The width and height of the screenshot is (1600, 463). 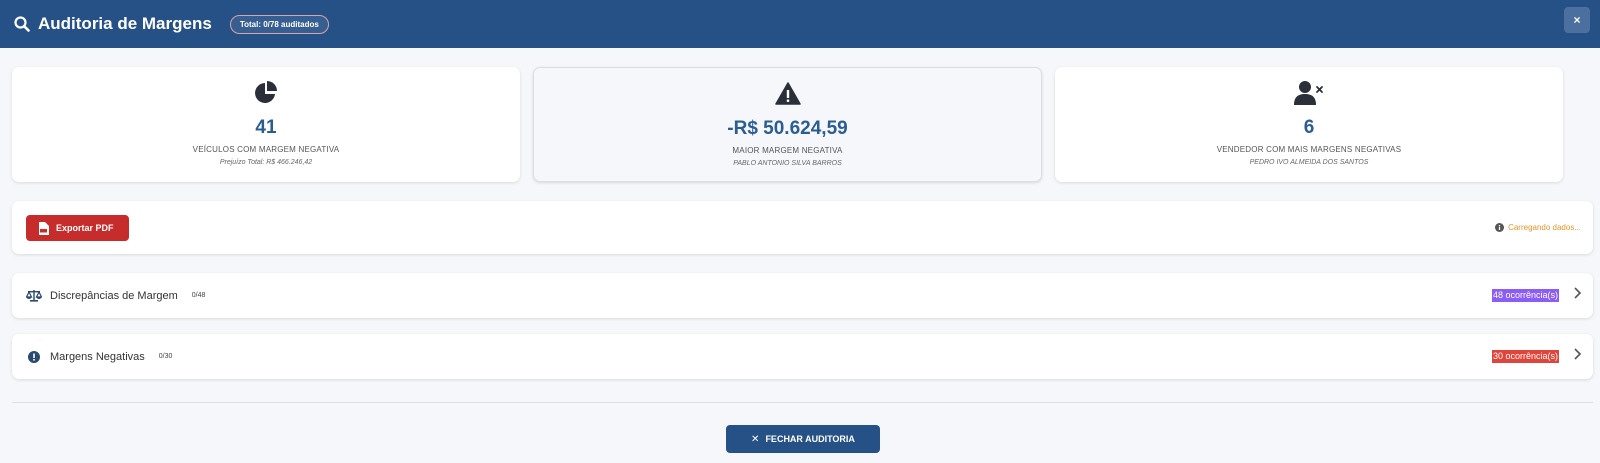 I want to click on close-icon: ×, so click(x=1577, y=20).